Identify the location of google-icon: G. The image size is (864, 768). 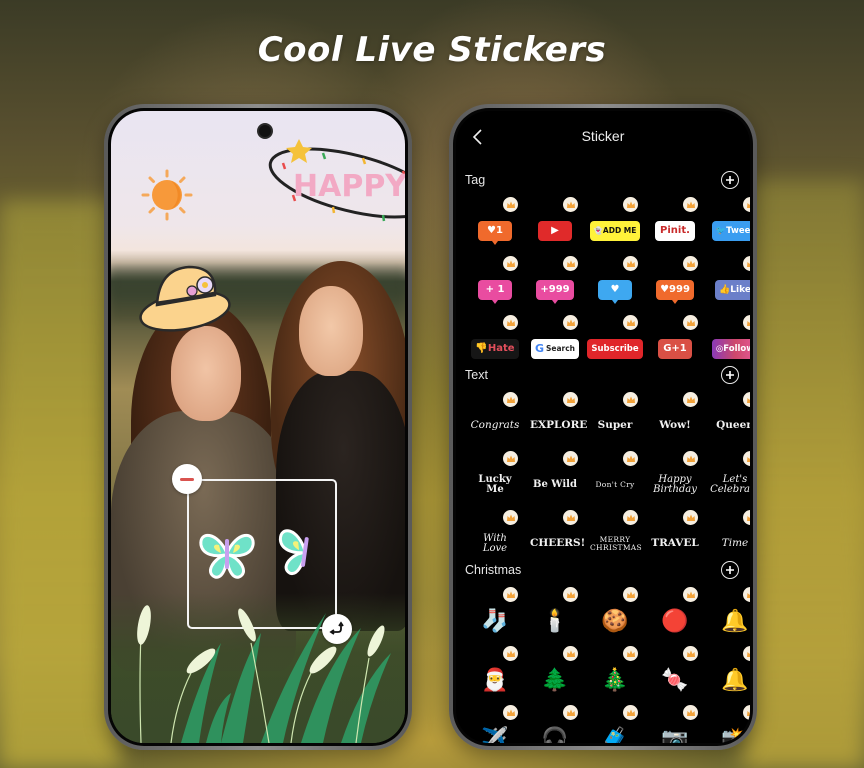
(539, 348).